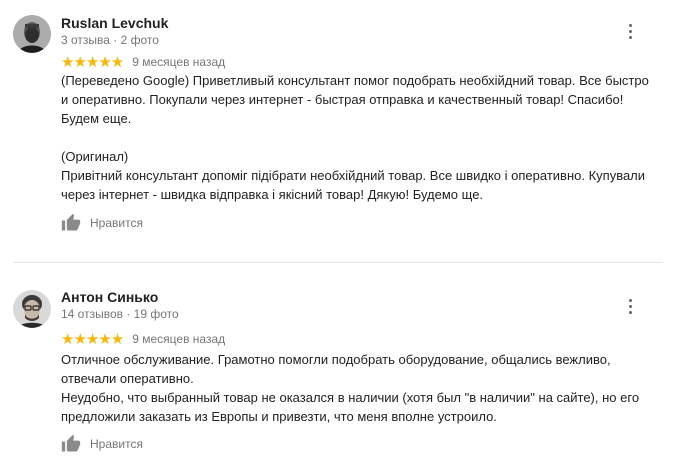 Image resolution: width=675 pixels, height=464 pixels. I want to click on reviewer-stats: 3 отзыва · 2 фото, so click(110, 40).